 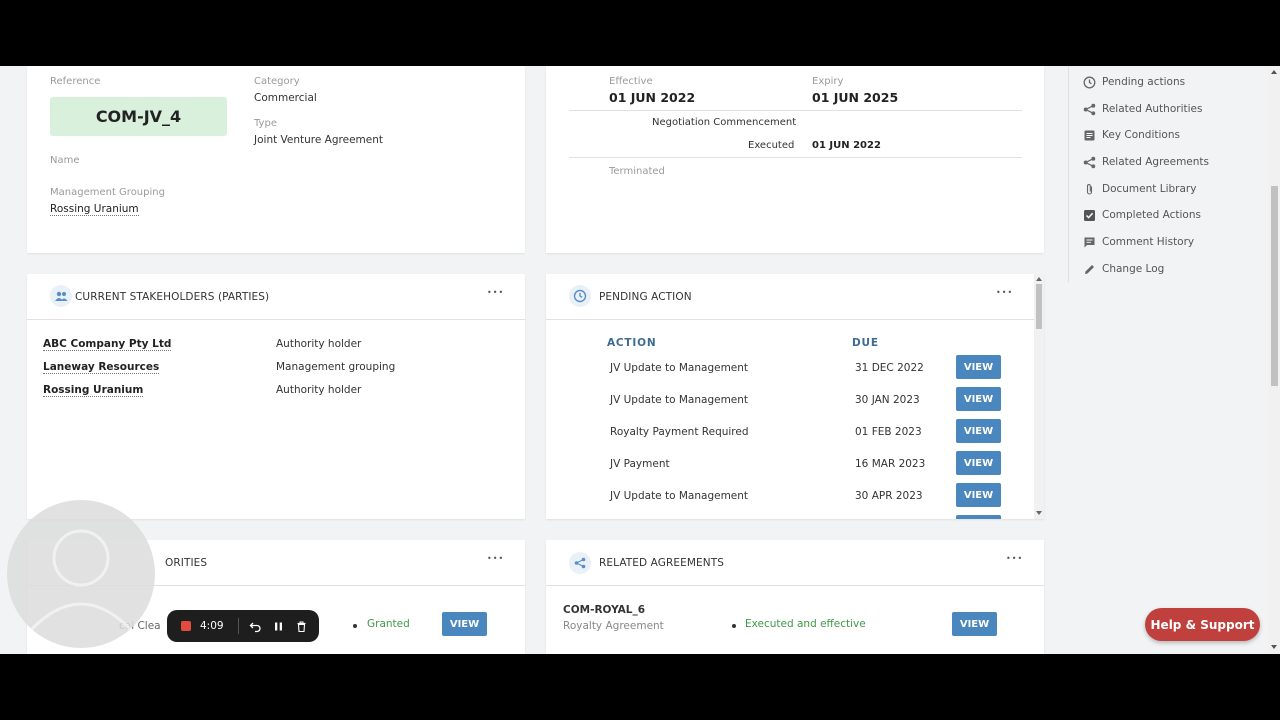 What do you see at coordinates (679, 432) in the screenshot?
I see `pending-action-name: Royalty Payment Required` at bounding box center [679, 432].